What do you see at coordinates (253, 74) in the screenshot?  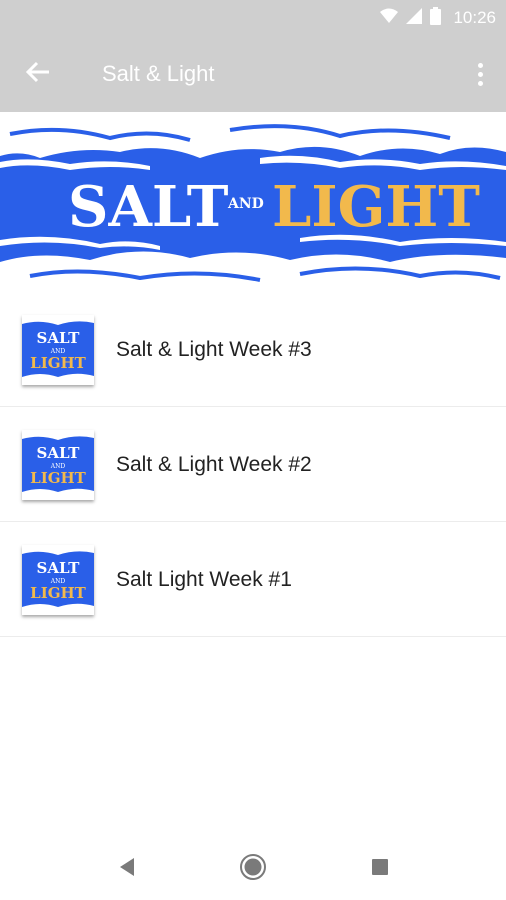 I see `app-bar: Salt & Light` at bounding box center [253, 74].